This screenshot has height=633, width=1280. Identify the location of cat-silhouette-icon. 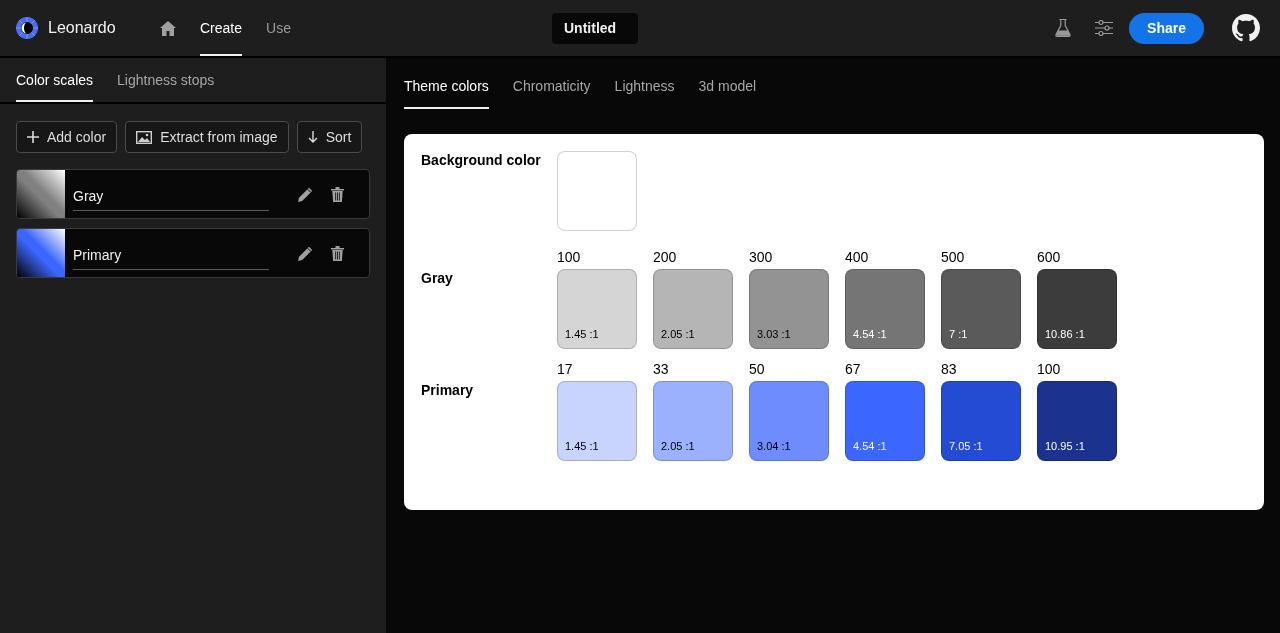
(1246, 28).